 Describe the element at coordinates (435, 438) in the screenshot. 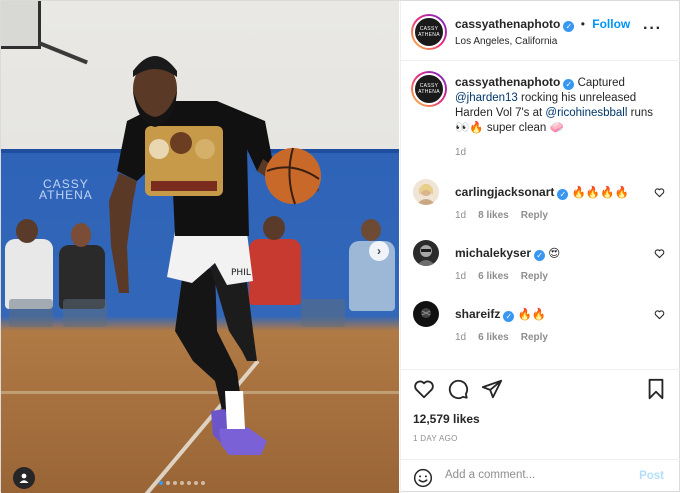

I see `post-date: 1 DAY AGO` at that location.